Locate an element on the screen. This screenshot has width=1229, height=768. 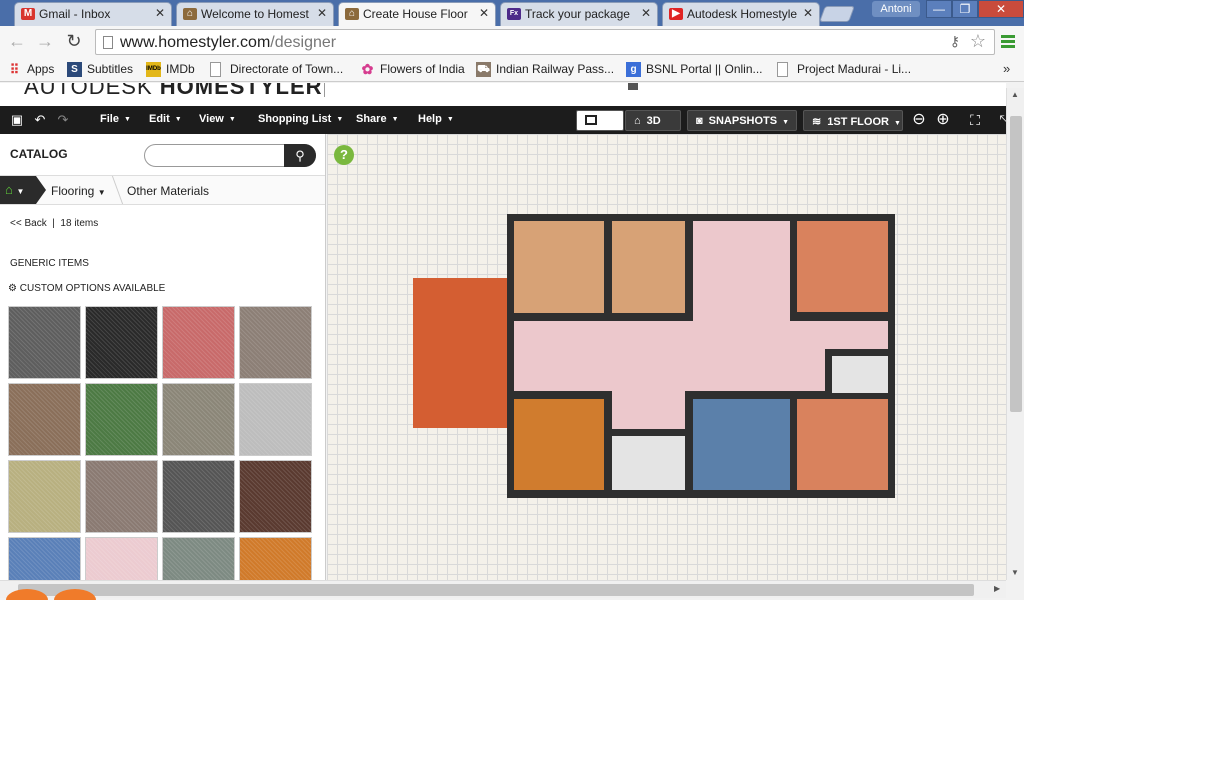
undo-icon: ↶ is located at coordinates (40, 120).